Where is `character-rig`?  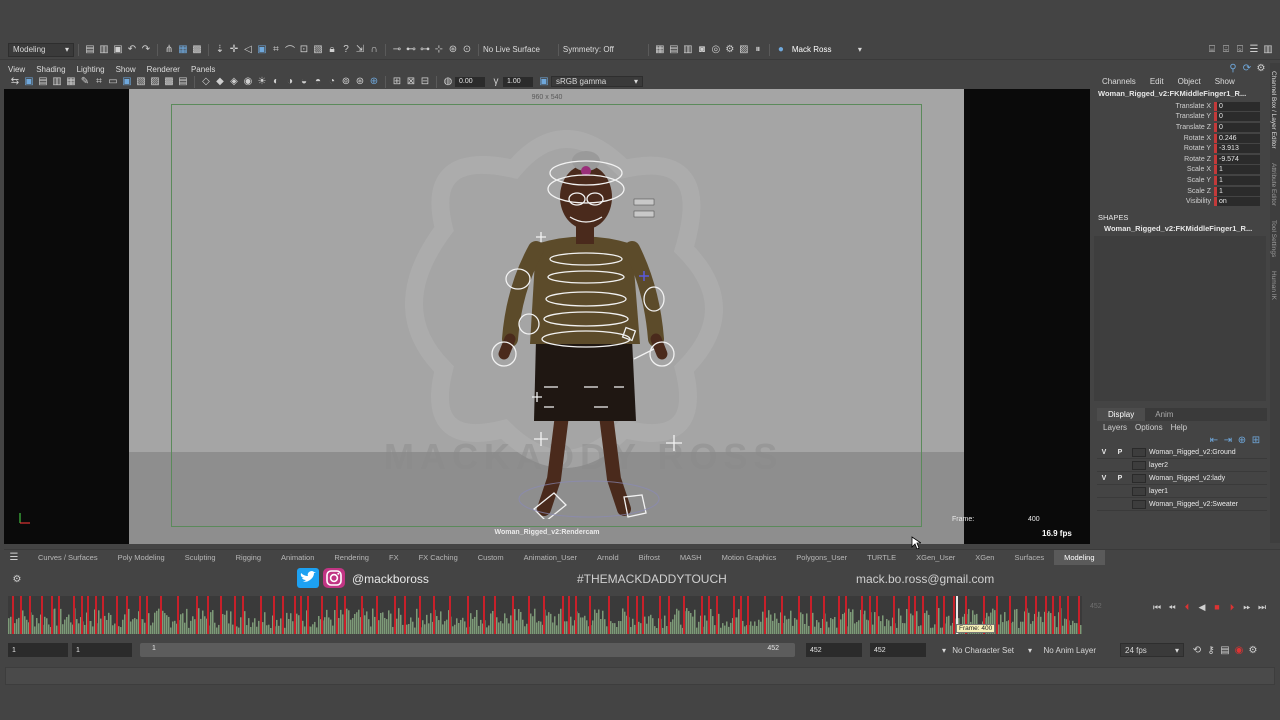
character-rig is located at coordinates (589, 334).